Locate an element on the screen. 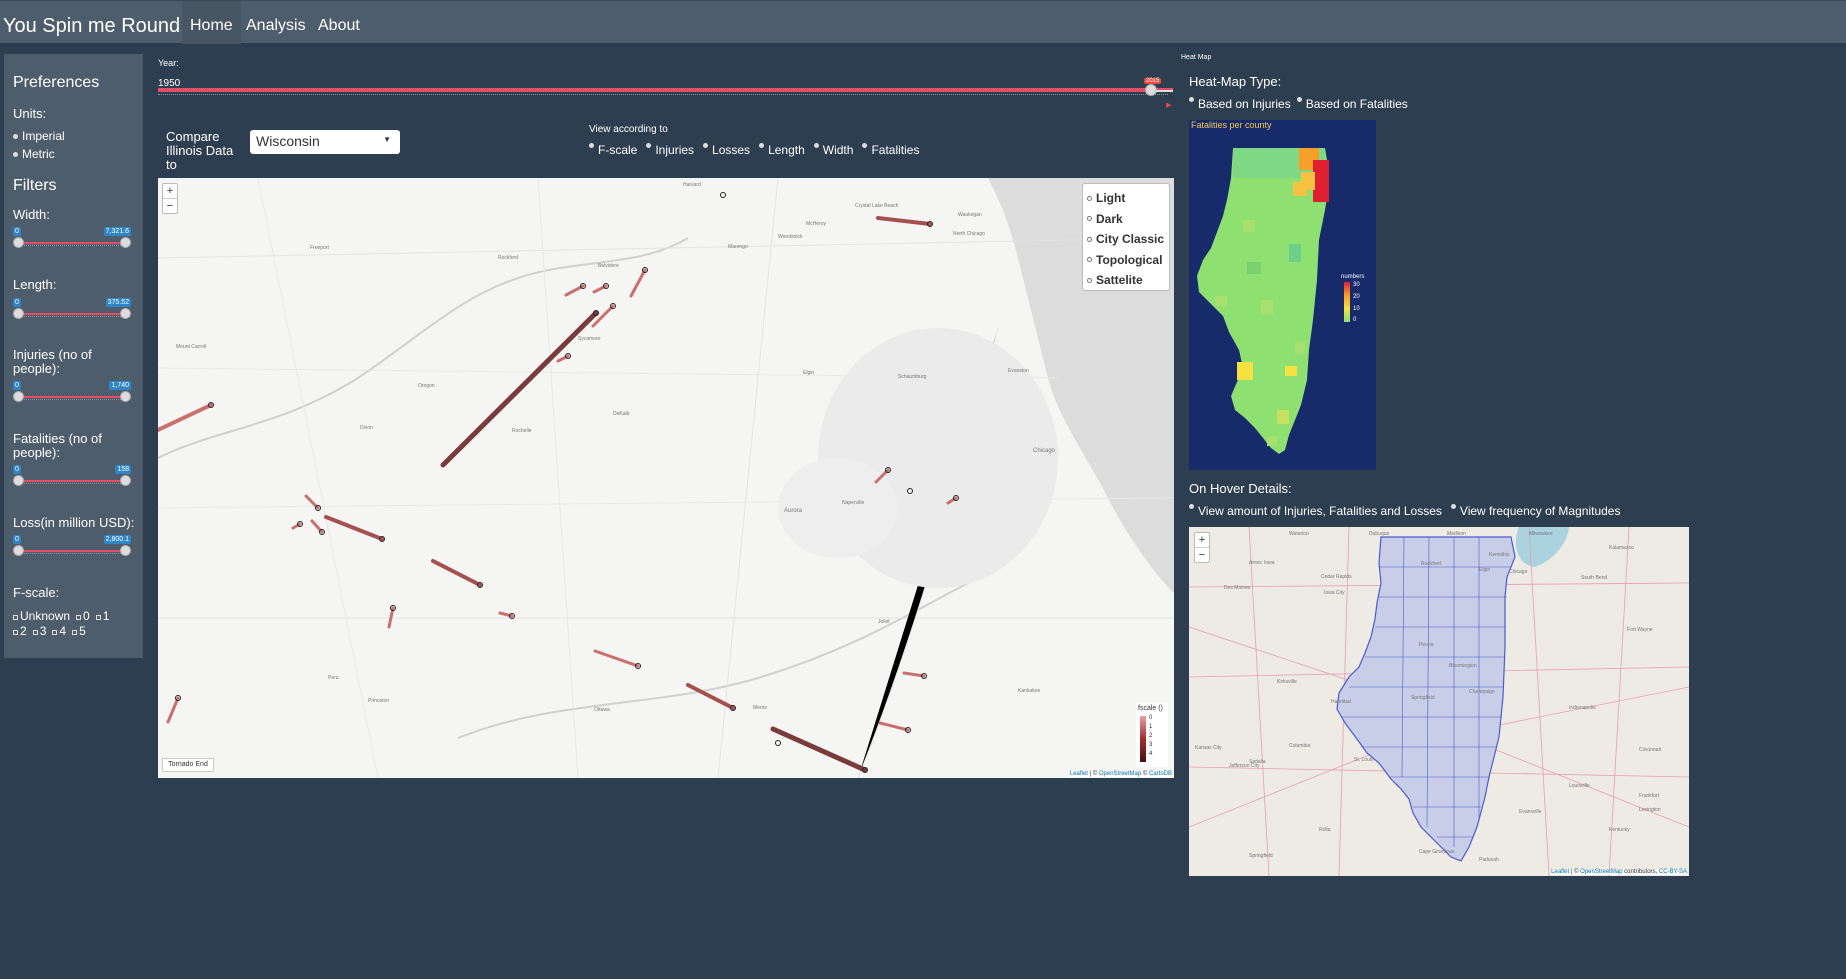 The height and width of the screenshot is (979, 1846). fatalities-slider: 0 158 is located at coordinates (72, 477).